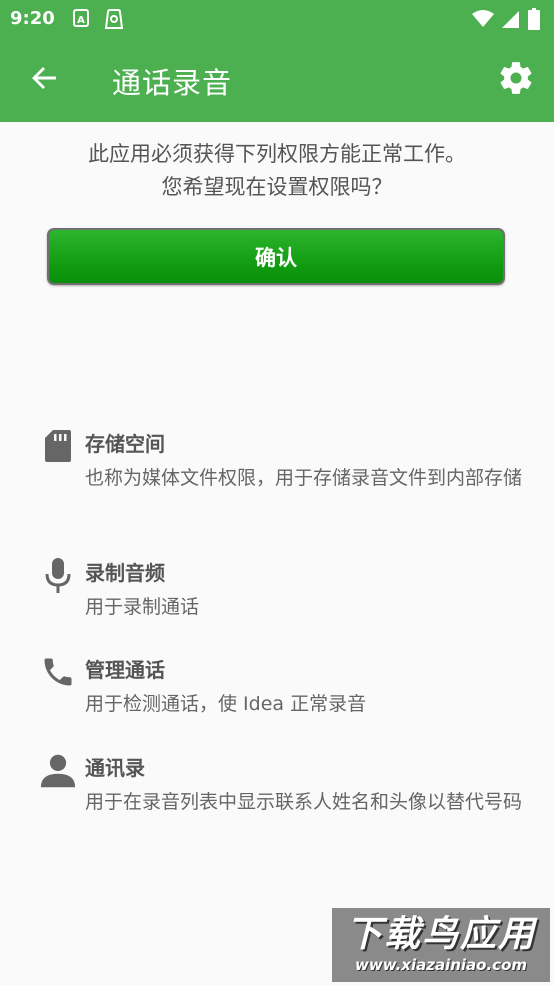 The height and width of the screenshot is (985, 554). I want to click on arrow-left-icon, so click(44, 80).